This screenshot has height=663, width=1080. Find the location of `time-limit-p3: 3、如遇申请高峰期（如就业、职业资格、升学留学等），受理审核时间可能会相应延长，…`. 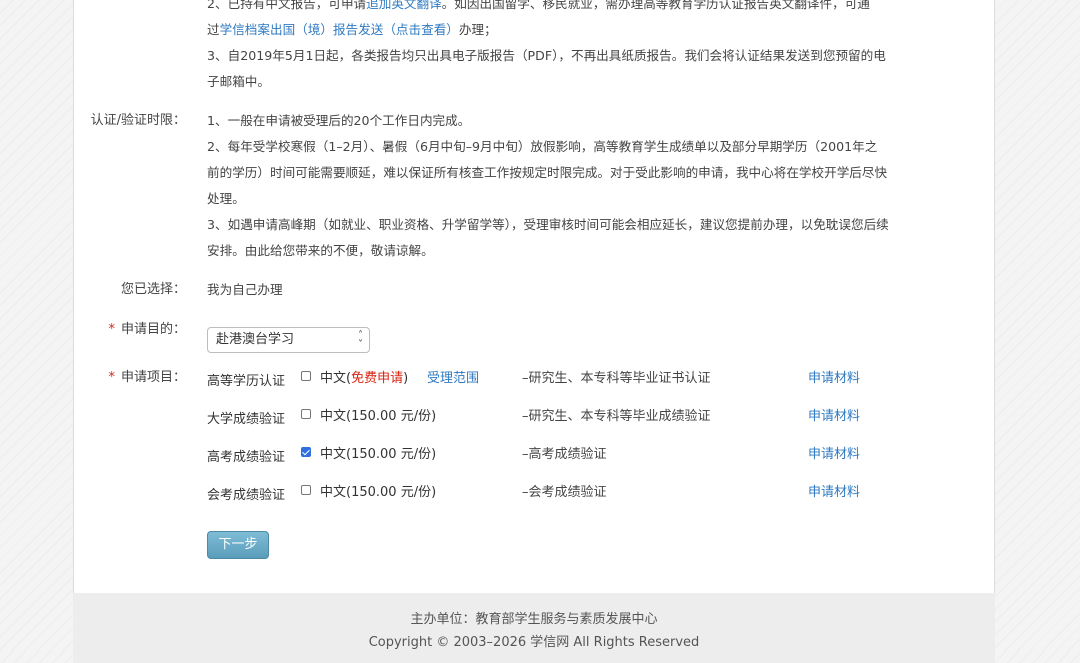

time-limit-p3: 3、如遇申请高峰期（如就业、职业资格、升学留学等），受理审核时间可能会相应延长，… is located at coordinates (548, 237).